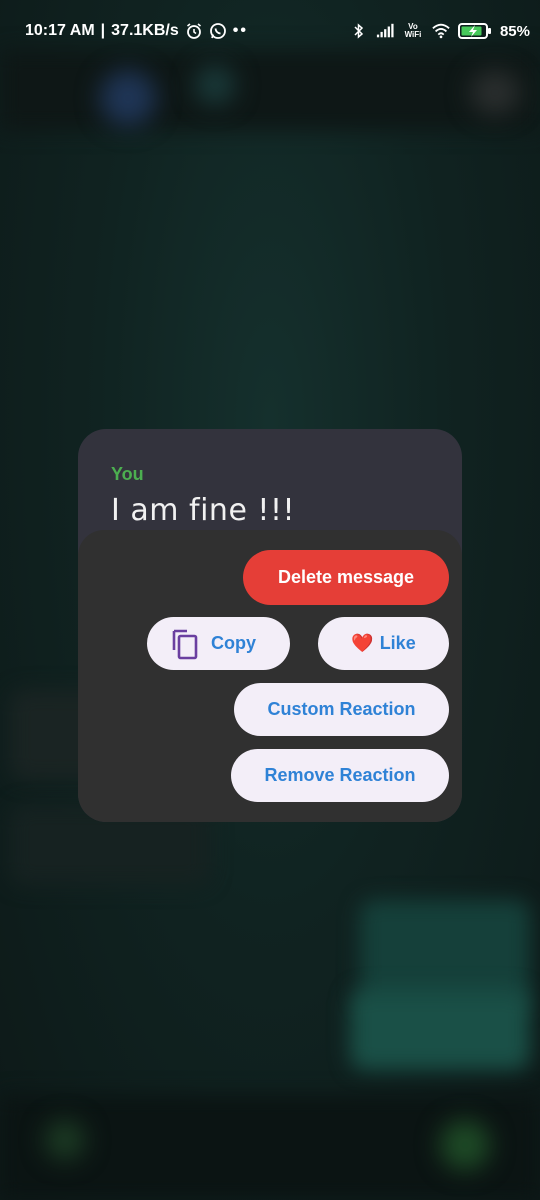 Image resolution: width=540 pixels, height=1200 pixels. I want to click on whatsapp-icon, so click(217, 31).